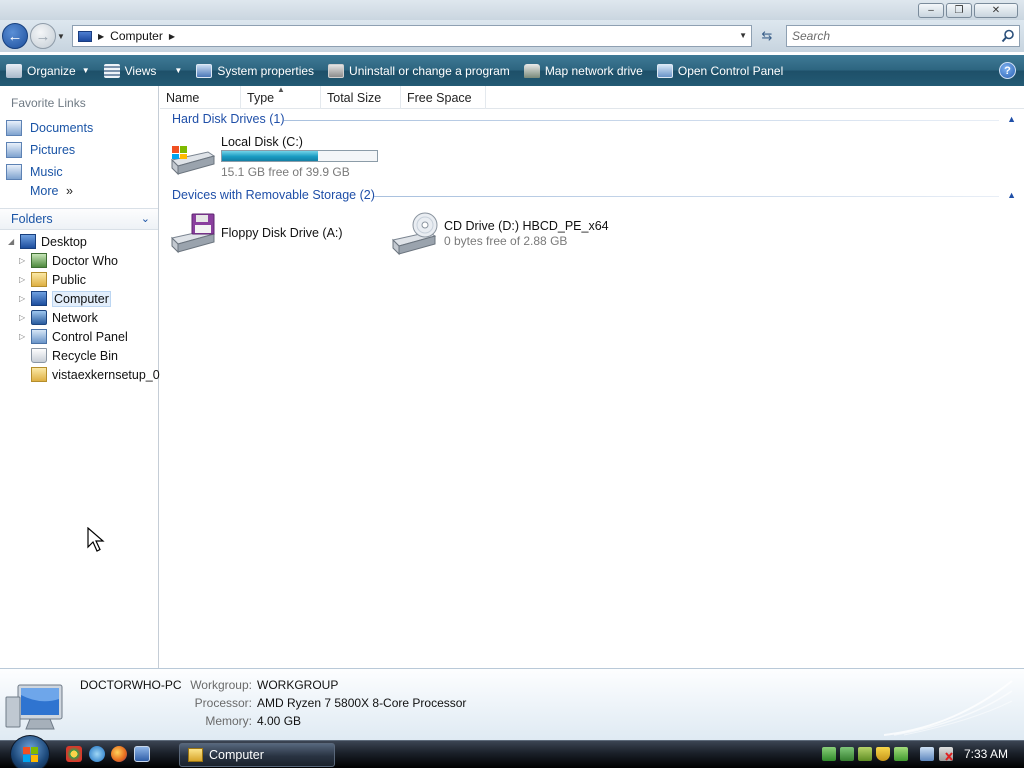 The image size is (1024, 768). What do you see at coordinates (255, 70) in the screenshot?
I see `system-properties-button: System properties` at bounding box center [255, 70].